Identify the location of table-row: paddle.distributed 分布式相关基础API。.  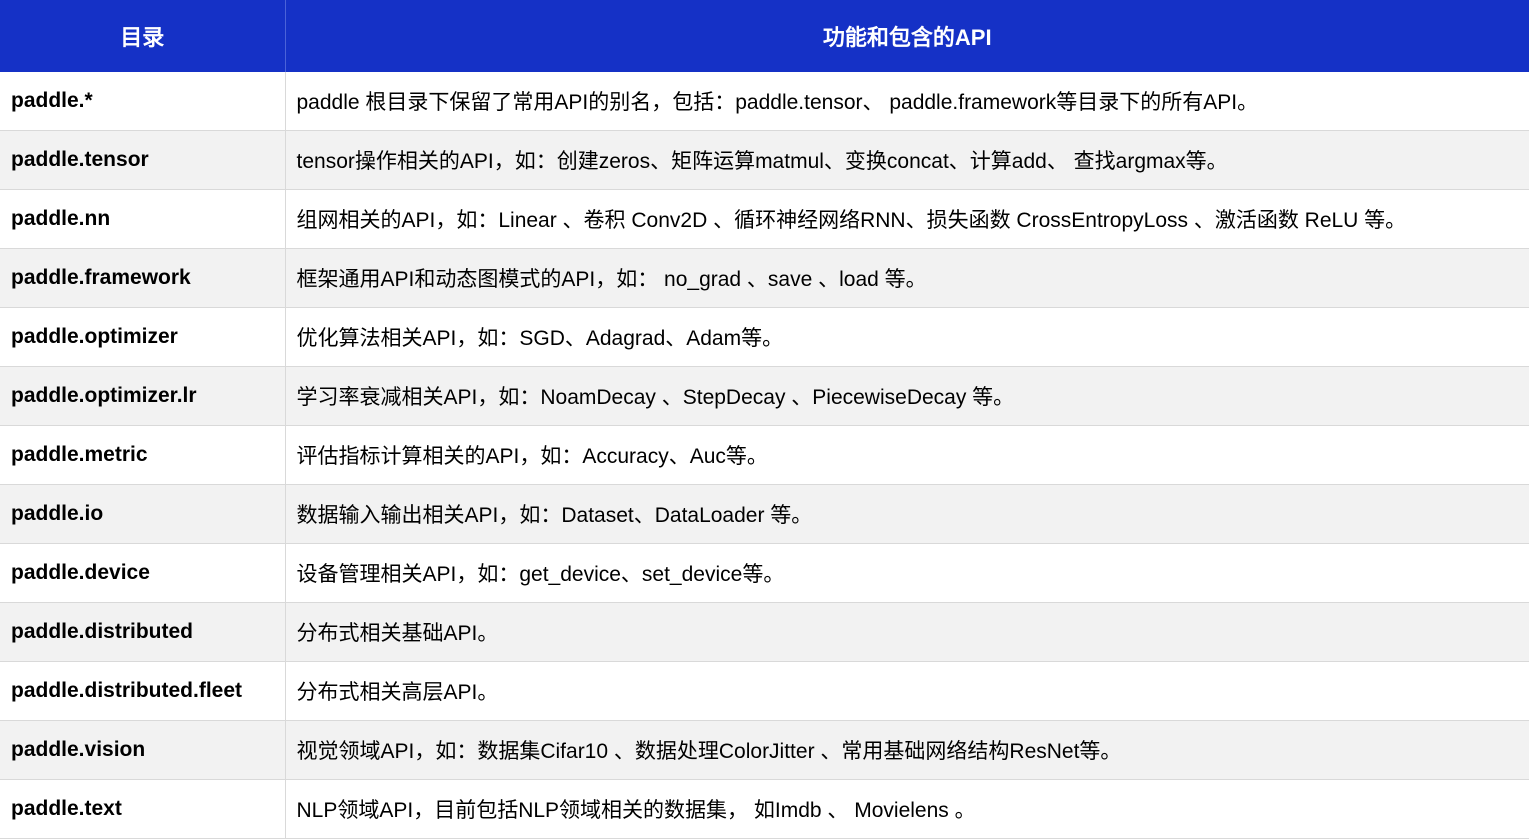
(764, 632).